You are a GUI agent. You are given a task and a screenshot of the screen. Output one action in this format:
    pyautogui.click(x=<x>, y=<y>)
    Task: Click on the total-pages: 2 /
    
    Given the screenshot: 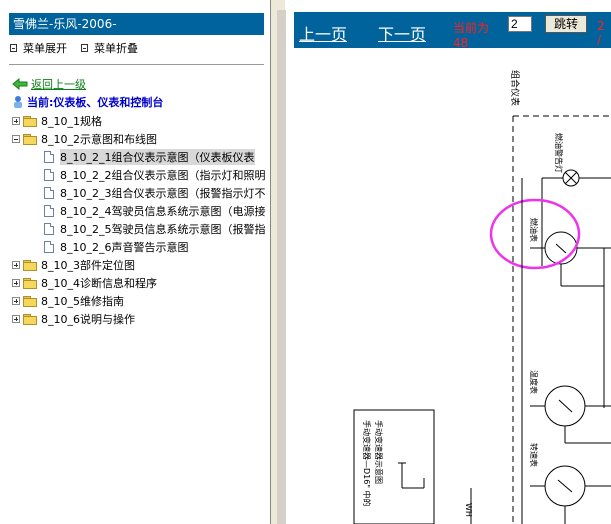 What is the action you would take?
    pyautogui.click(x=601, y=33)
    